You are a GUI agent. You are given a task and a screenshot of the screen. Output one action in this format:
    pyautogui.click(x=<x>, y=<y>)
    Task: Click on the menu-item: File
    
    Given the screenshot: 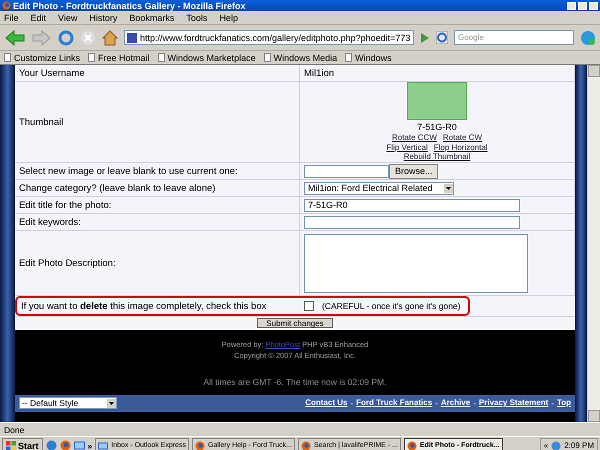 What is the action you would take?
    pyautogui.click(x=11, y=17)
    